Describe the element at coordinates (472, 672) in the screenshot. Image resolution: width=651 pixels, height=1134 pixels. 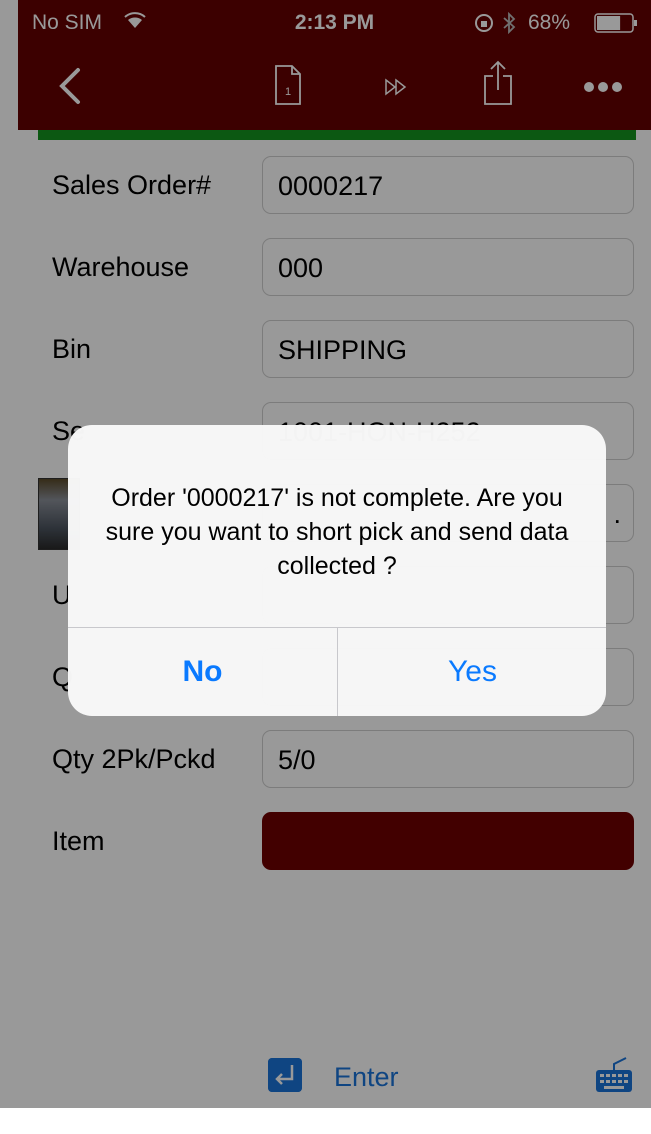
I see `yes-button: Yes` at that location.